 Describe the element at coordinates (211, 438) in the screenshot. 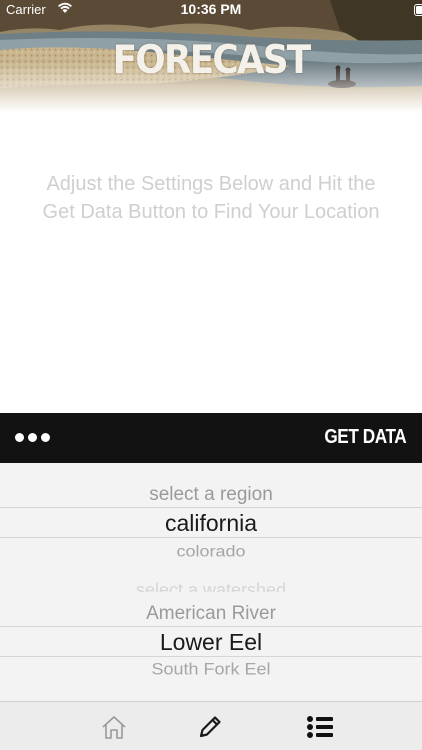

I see `toolbar: GET DATA` at that location.